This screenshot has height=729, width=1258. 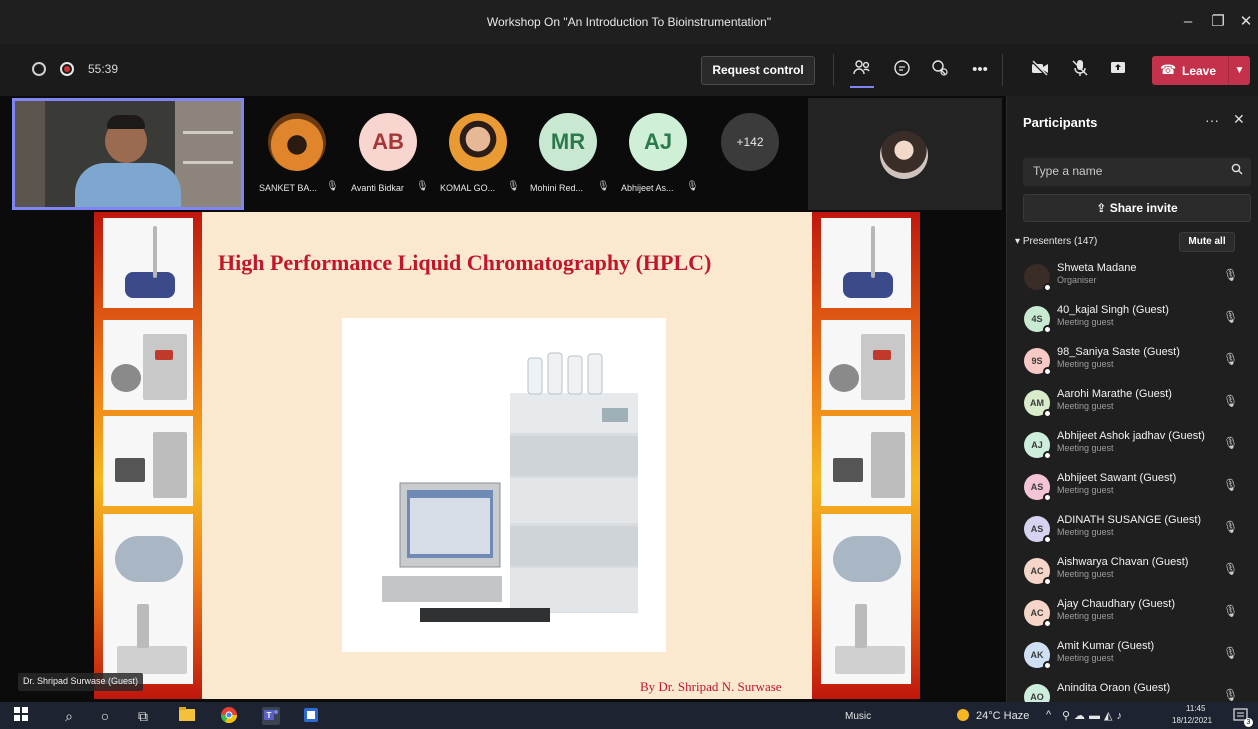 I want to click on share-icon: ⇪, so click(x=1101, y=208).